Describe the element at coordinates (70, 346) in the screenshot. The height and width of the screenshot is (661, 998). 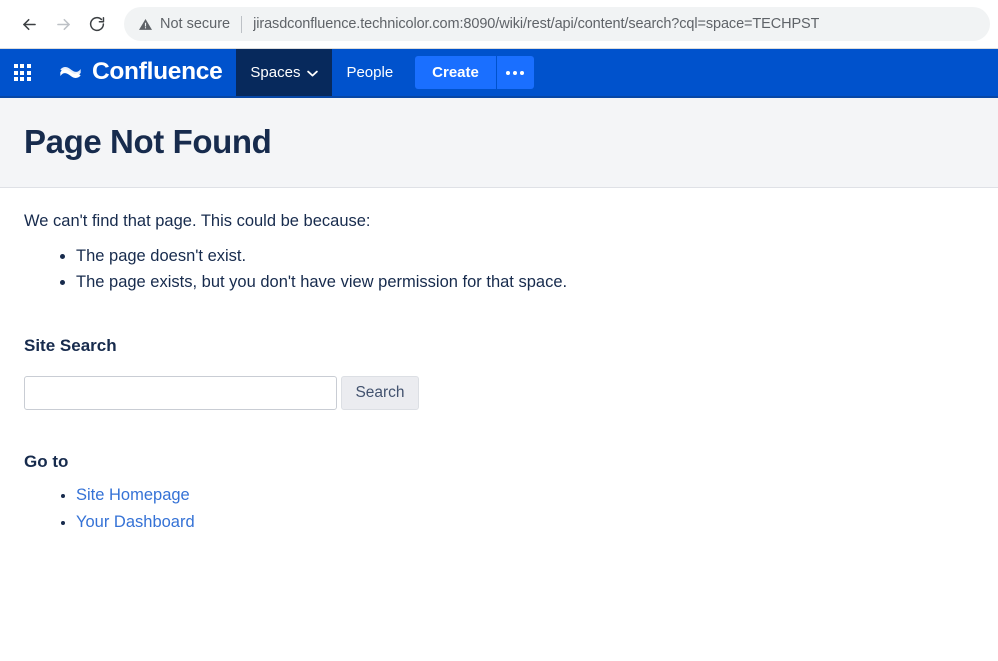
I see `site-search-heading: Site Search` at that location.